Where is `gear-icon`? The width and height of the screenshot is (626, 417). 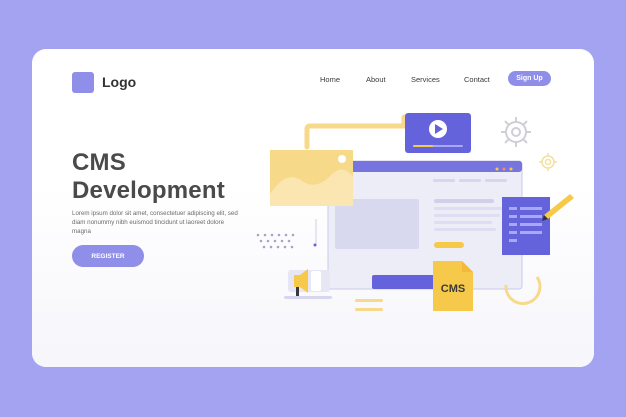
gear-icon is located at coordinates (516, 132).